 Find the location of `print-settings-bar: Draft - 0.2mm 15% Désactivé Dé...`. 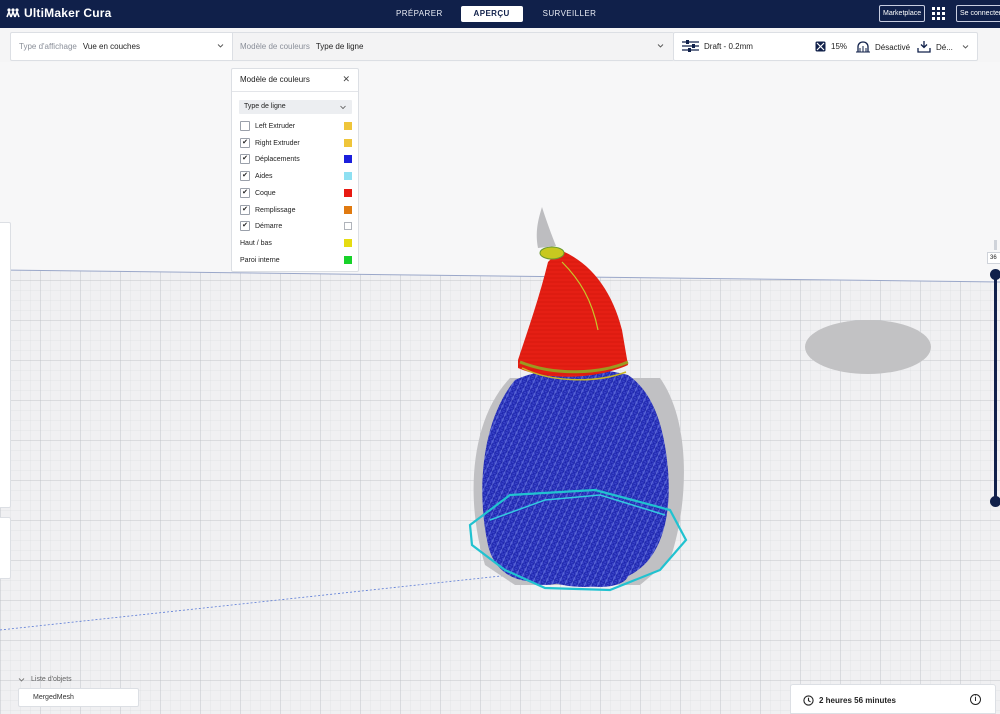

print-settings-bar: Draft - 0.2mm 15% Désactivé Dé... is located at coordinates (825, 46).